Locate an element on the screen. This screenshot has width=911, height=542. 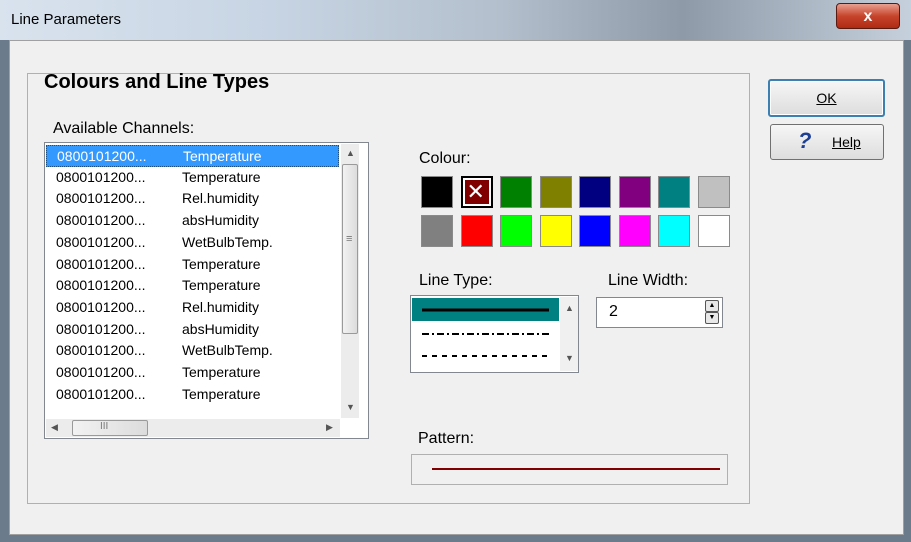
vertical-scroll-thumb: ≡ is located at coordinates (350, 249).